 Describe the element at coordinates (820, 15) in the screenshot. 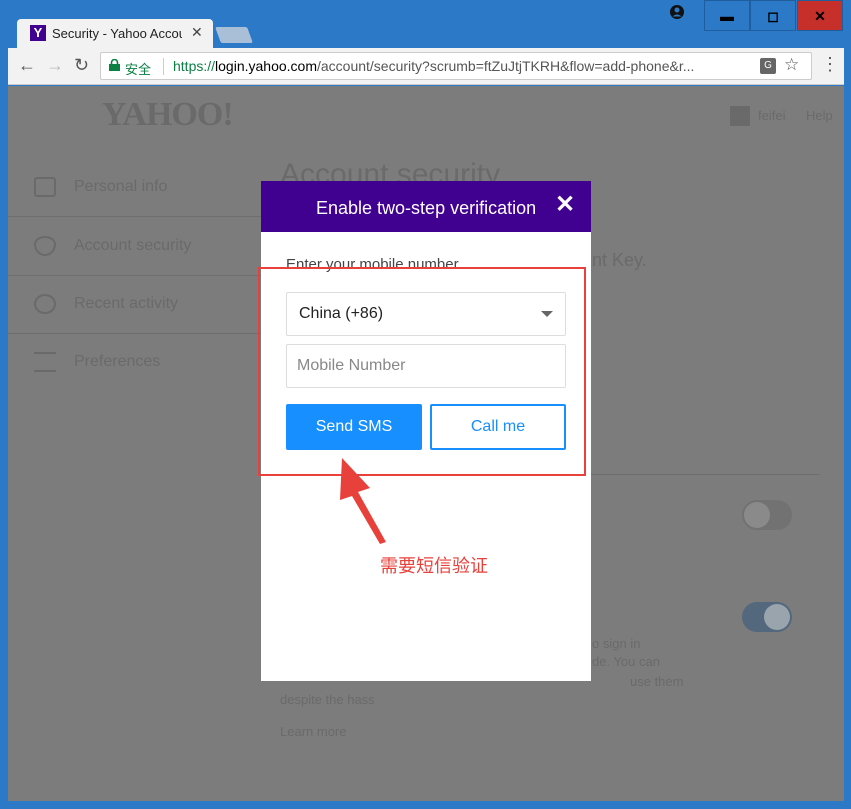

I see `close-window-button: ✕` at that location.